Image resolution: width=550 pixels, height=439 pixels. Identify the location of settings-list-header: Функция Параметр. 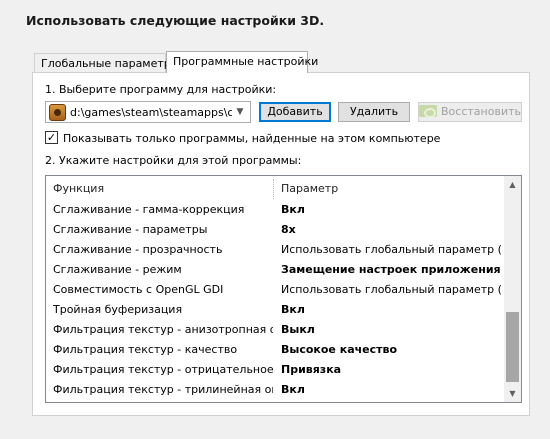
(276, 189).